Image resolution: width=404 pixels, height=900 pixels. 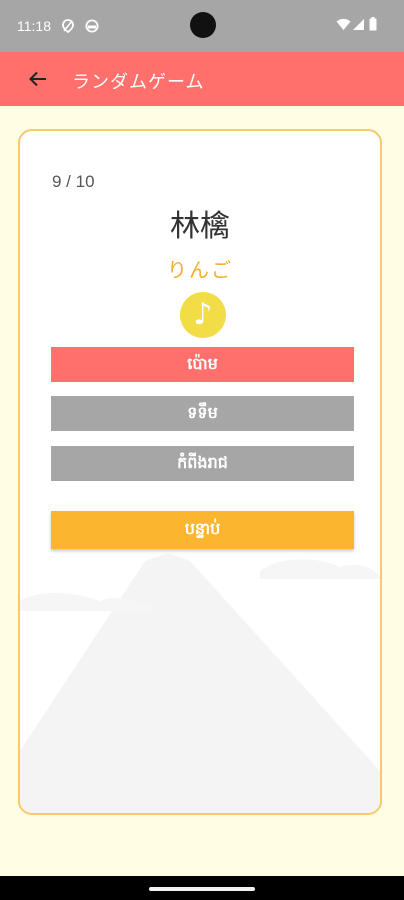 I want to click on smiley-icon, so click(x=92, y=26).